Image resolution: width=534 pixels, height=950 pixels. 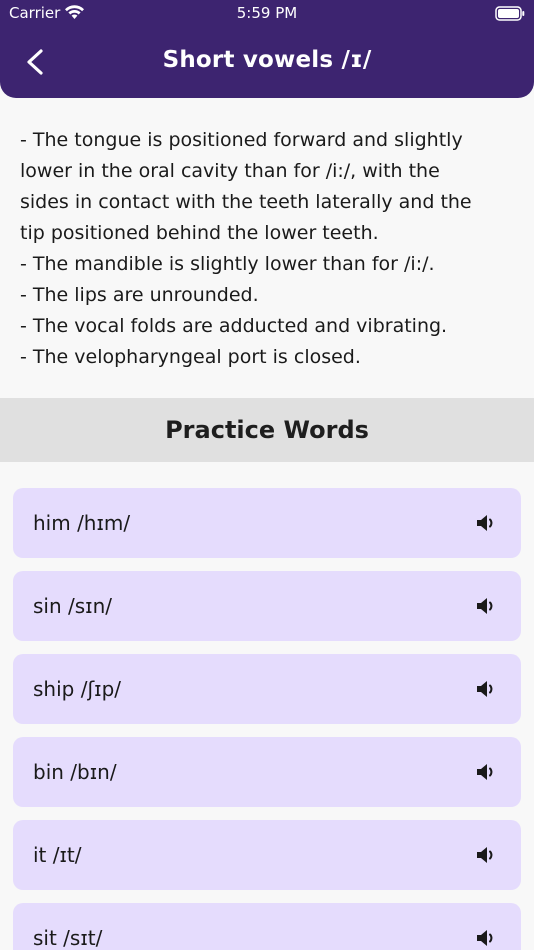 What do you see at coordinates (267, 606) in the screenshot?
I see `word-card-sin: sin /sɪn/` at bounding box center [267, 606].